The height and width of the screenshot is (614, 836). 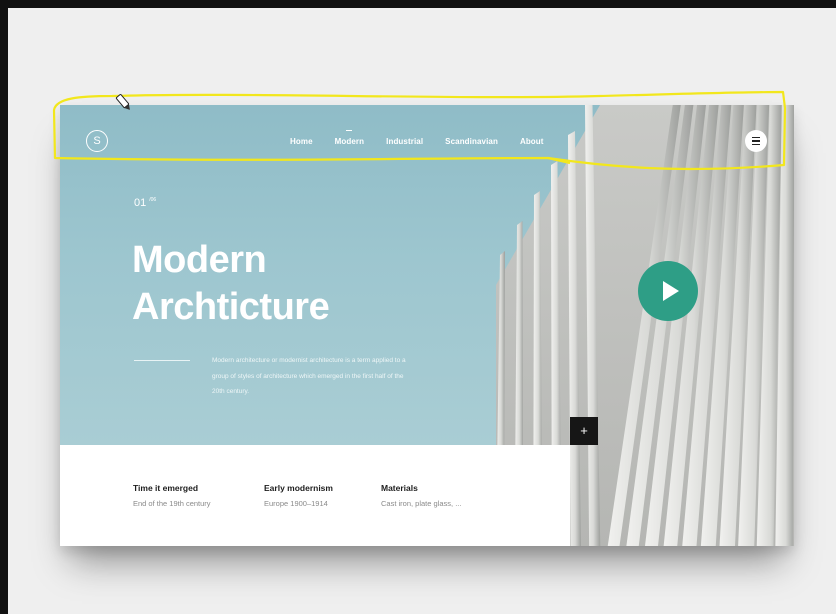 I want to click on yellow-highlight-stroke, so click(x=419, y=130).